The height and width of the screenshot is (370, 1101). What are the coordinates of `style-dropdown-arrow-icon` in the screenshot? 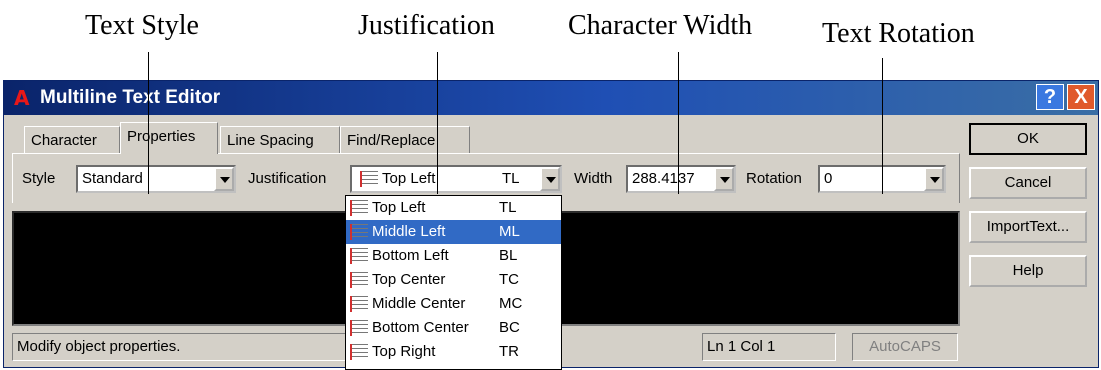 It's located at (224, 179).